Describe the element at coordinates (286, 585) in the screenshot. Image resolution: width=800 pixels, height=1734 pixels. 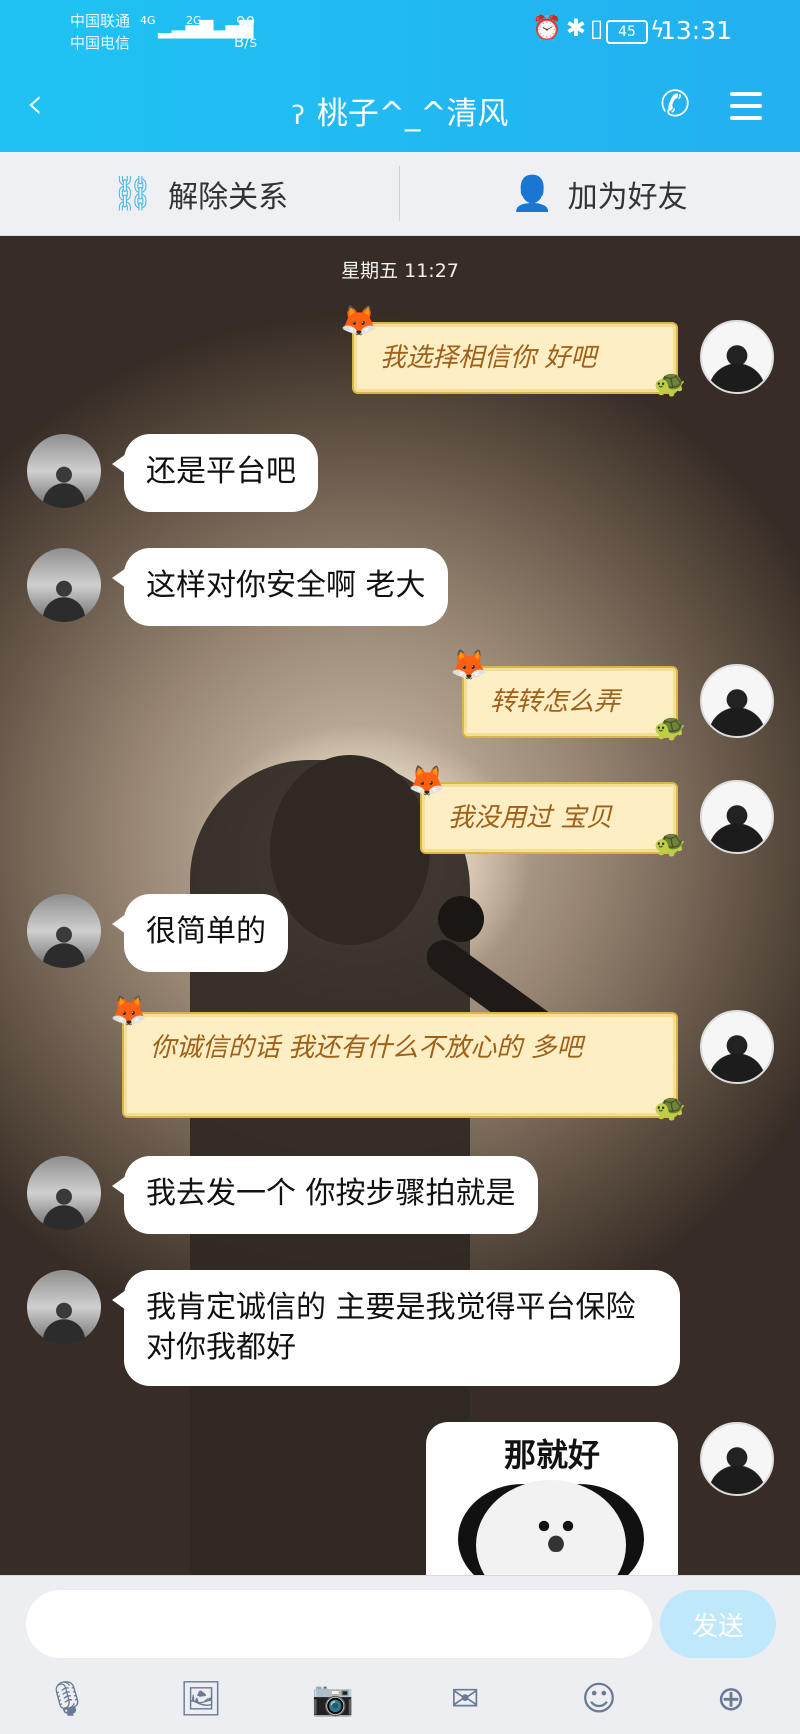
I see `message-text: 这样对你安全啊 老大` at that location.